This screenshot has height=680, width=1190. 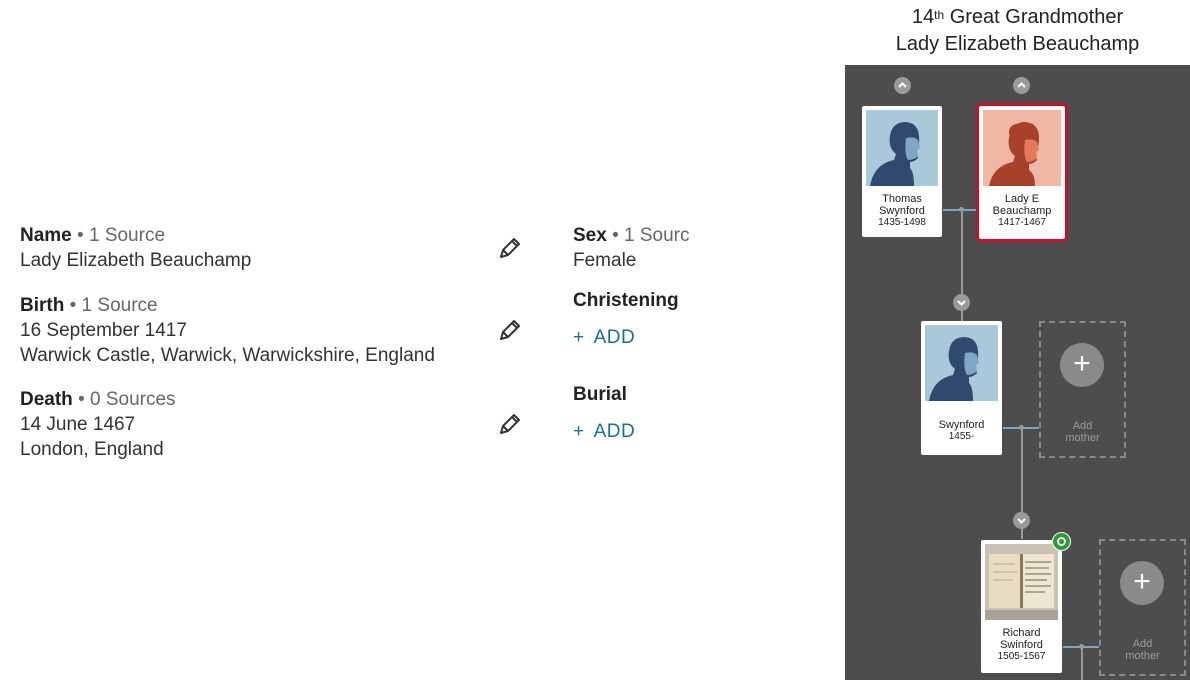 I want to click on person-card-richard-swinford: Richard Swinford 1505-1567, so click(x=1021, y=606).